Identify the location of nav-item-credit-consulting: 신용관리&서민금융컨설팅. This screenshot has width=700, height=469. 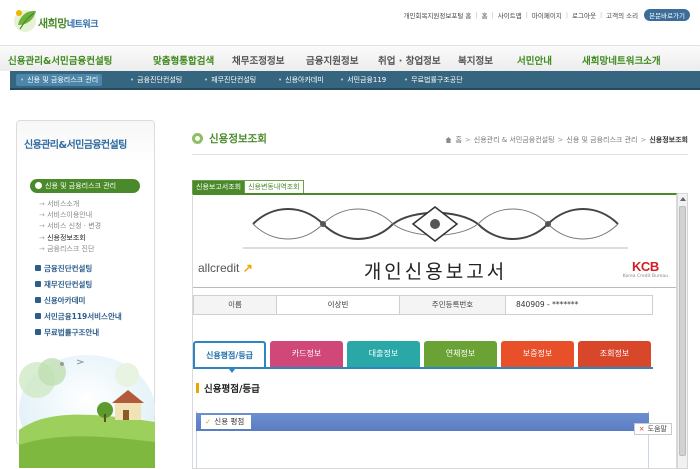
(60, 60).